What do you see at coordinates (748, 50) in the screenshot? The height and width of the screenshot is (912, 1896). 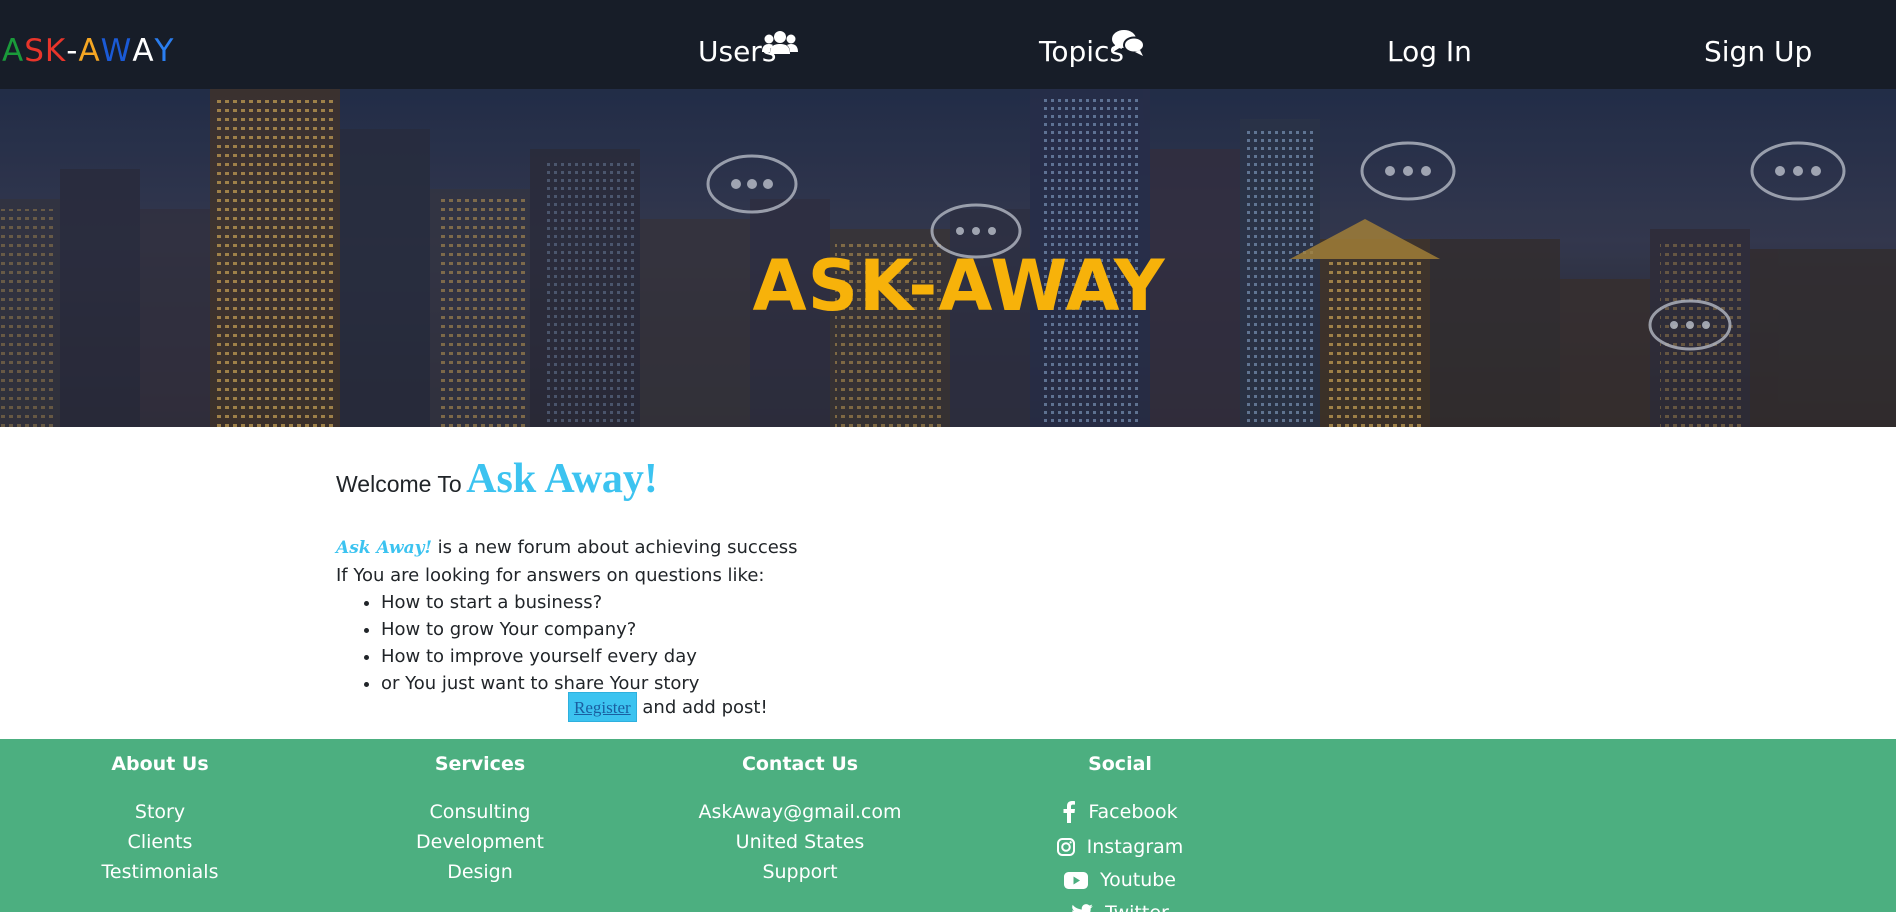 I see `nav-users-link: Users` at bounding box center [748, 50].